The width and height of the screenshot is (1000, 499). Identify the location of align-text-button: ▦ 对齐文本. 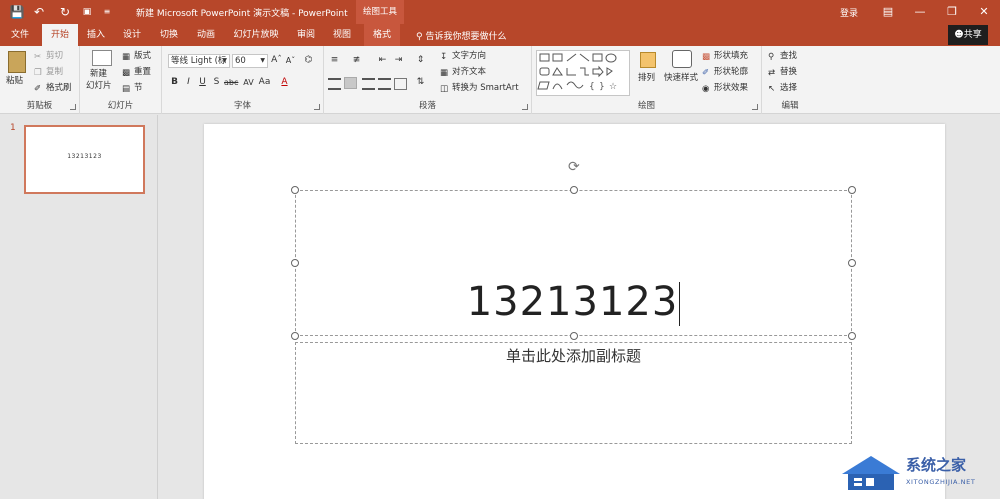
(463, 72).